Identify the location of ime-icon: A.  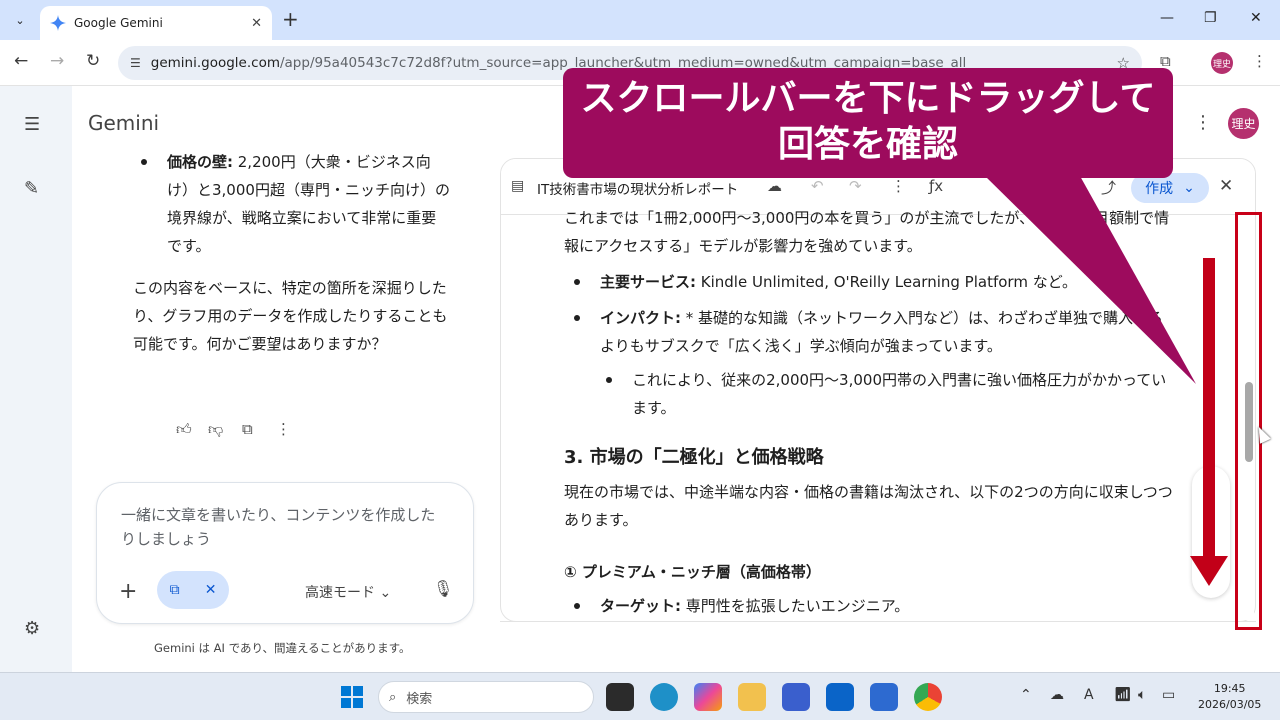
(1089, 695).